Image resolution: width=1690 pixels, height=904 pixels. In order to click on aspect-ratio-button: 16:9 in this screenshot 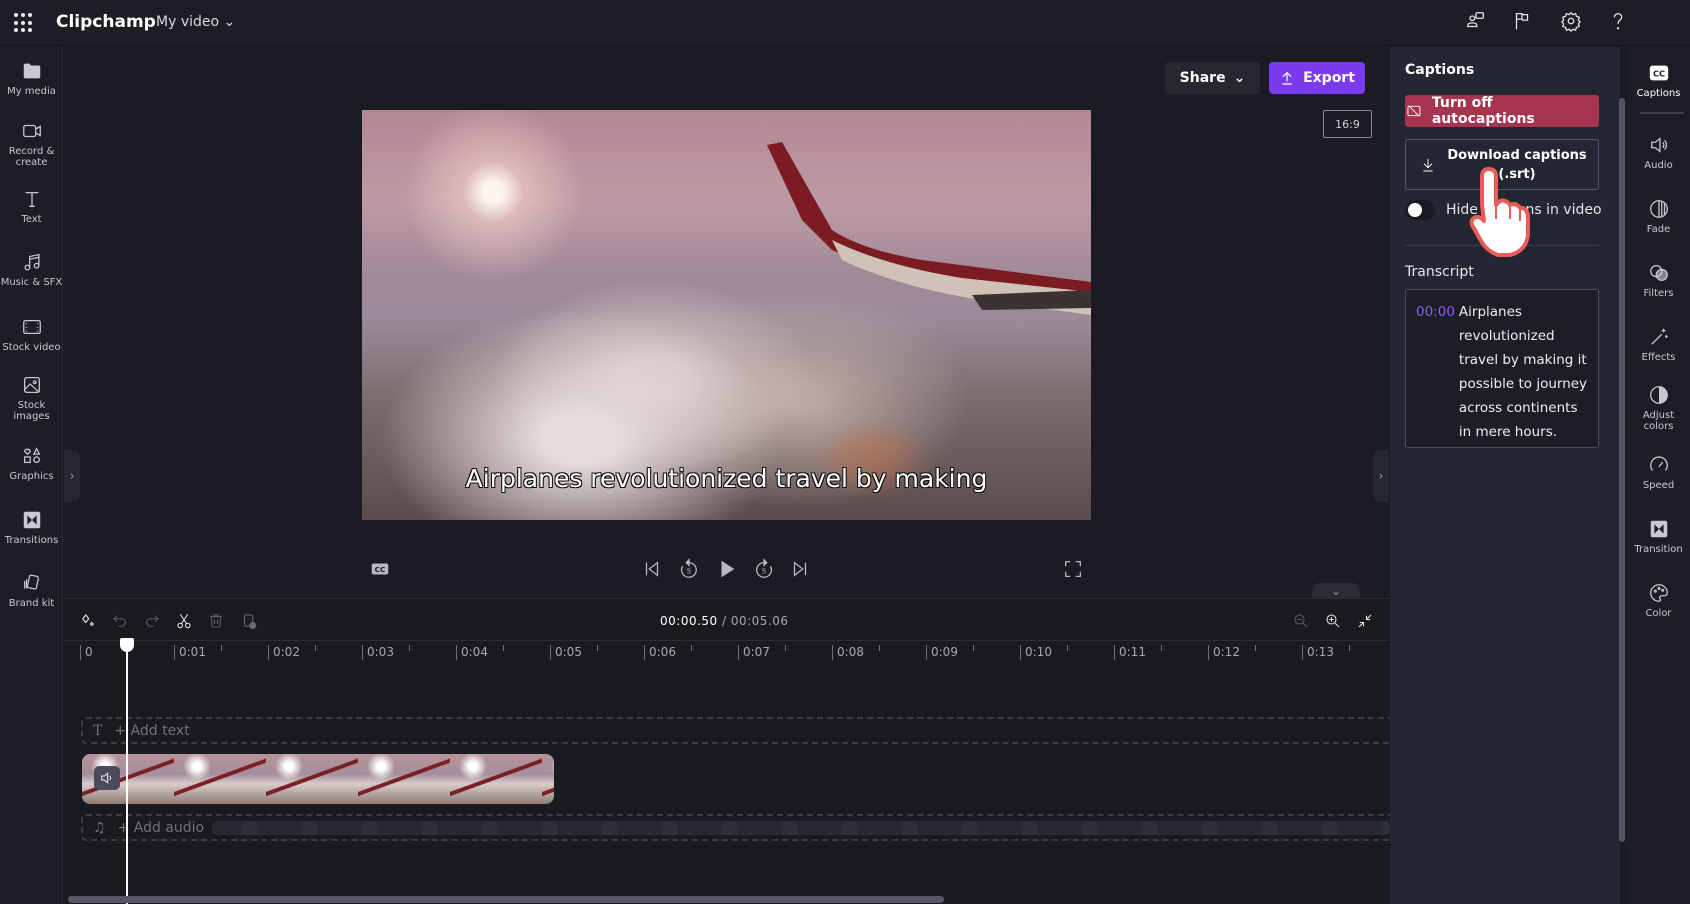, I will do `click(1347, 124)`.